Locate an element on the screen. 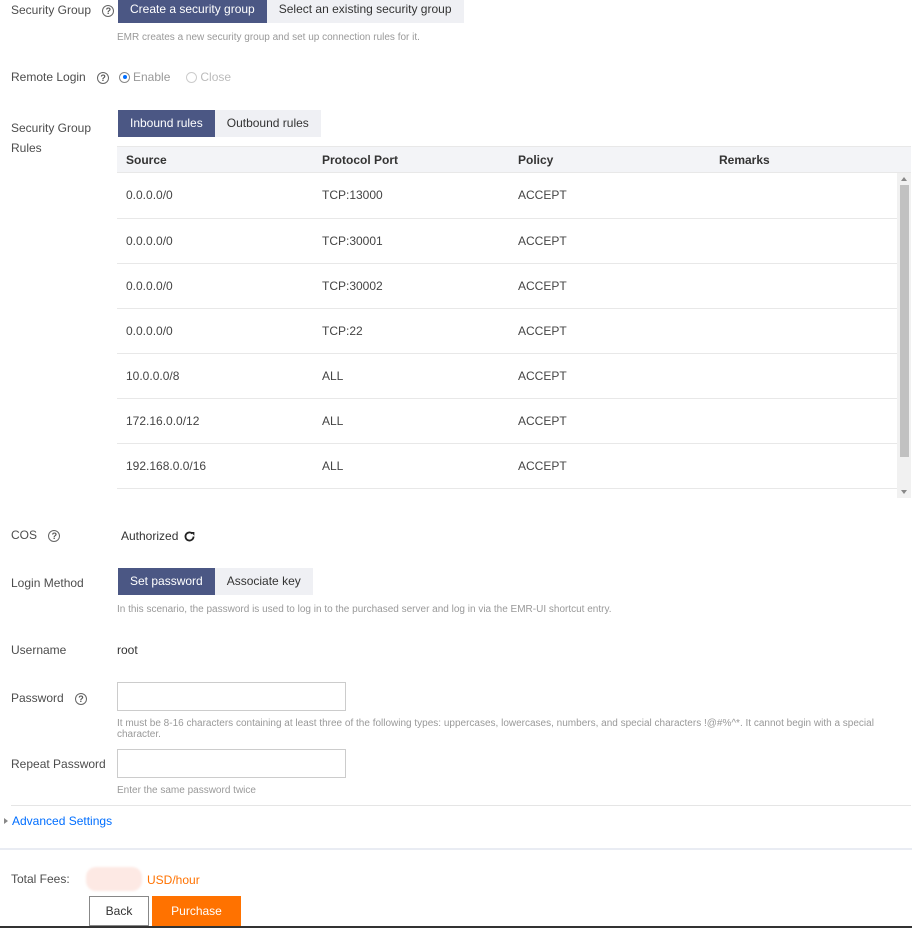 This screenshot has height=928, width=912. radio-enable: Enable is located at coordinates (144, 77).